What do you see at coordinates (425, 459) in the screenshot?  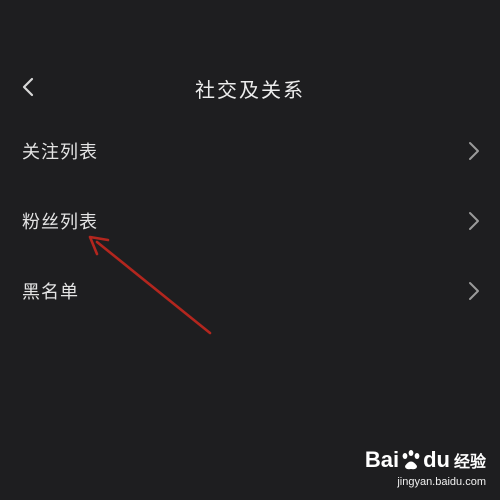 I see `baidu-logo: Bai du 经验` at bounding box center [425, 459].